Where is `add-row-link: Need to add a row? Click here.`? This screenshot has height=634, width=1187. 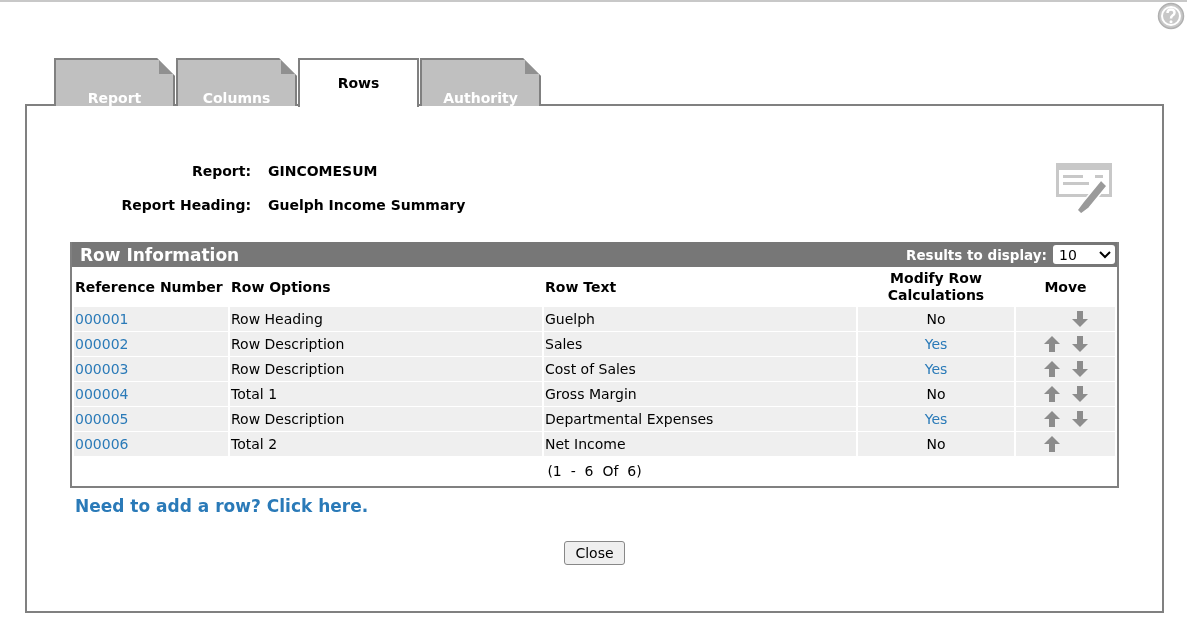 add-row-link: Need to add a row? Click here. is located at coordinates (222, 506).